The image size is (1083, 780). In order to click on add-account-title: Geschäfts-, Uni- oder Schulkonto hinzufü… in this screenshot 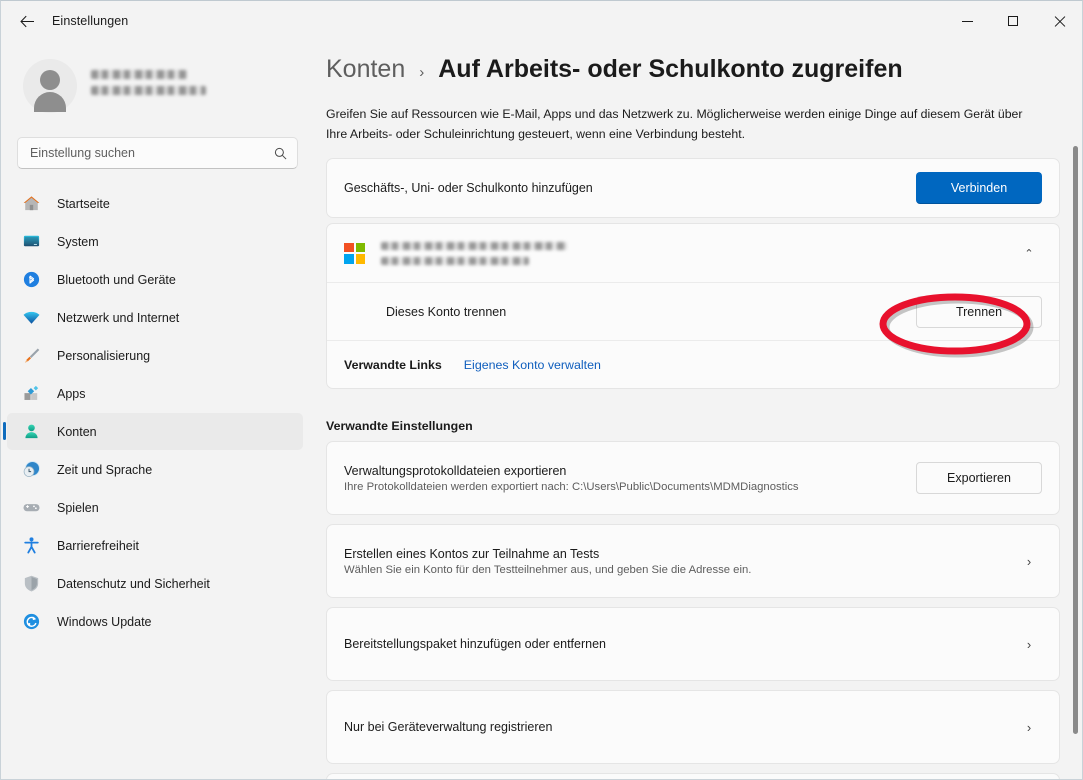, I will do `click(468, 188)`.